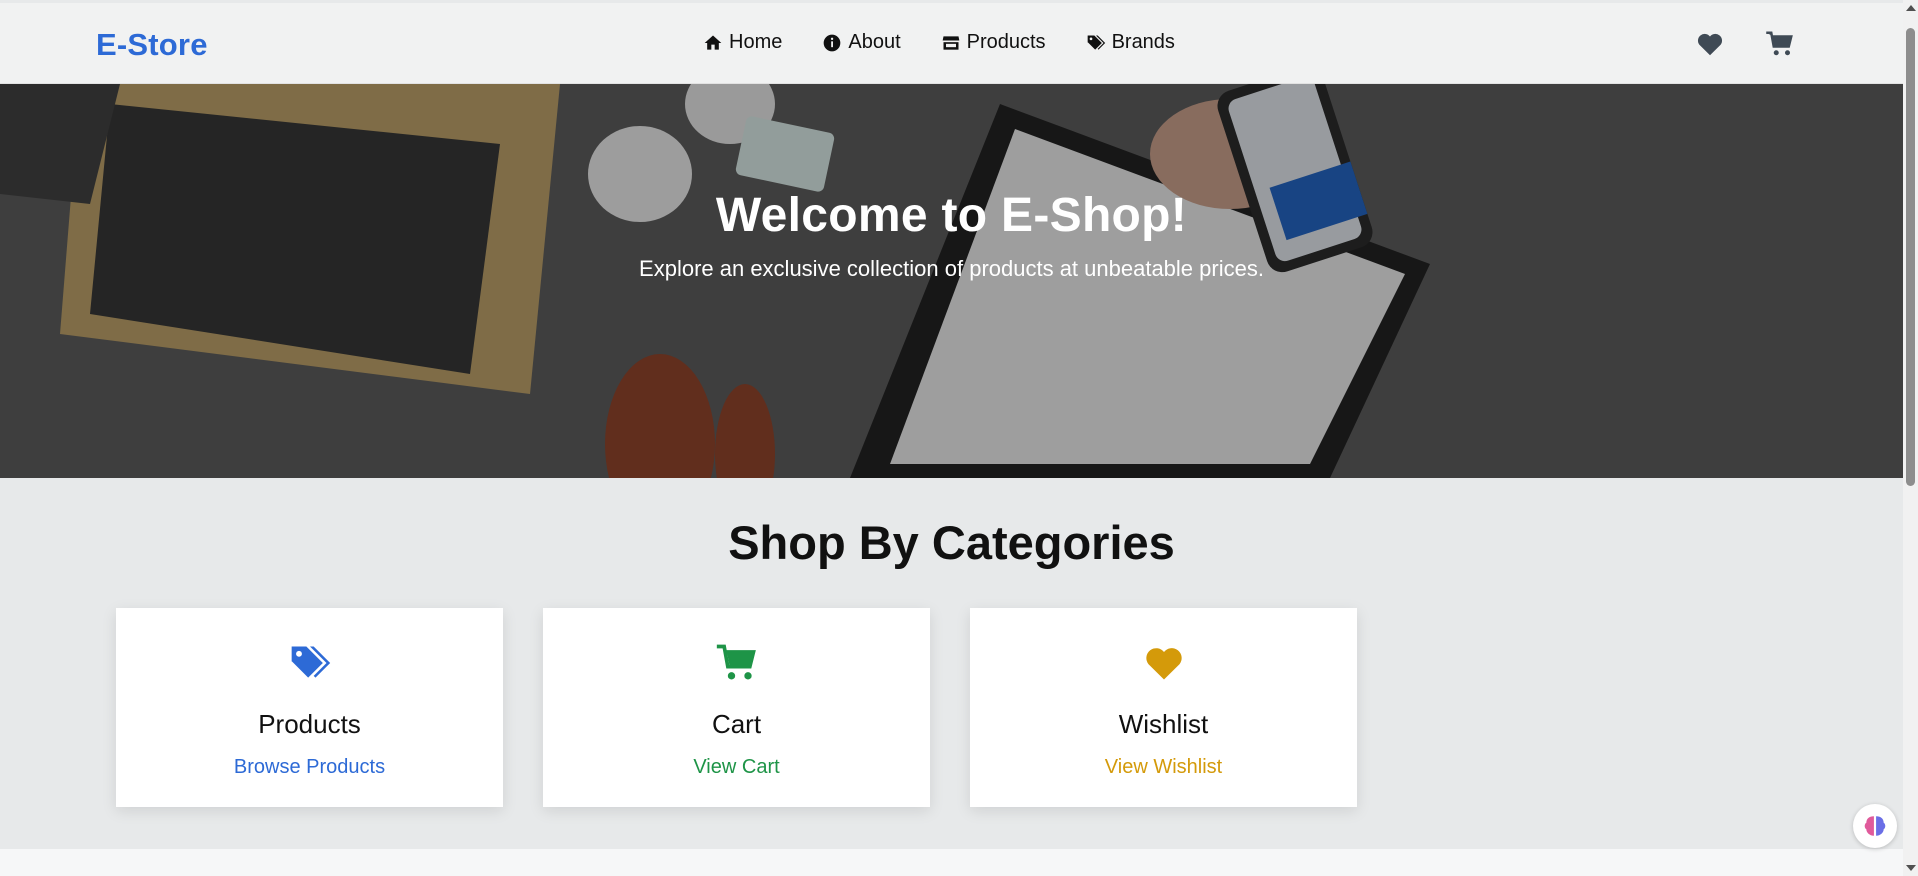 Image resolution: width=1918 pixels, height=876 pixels. Describe the element at coordinates (736, 767) in the screenshot. I see `view-cart-link: View Cart` at that location.